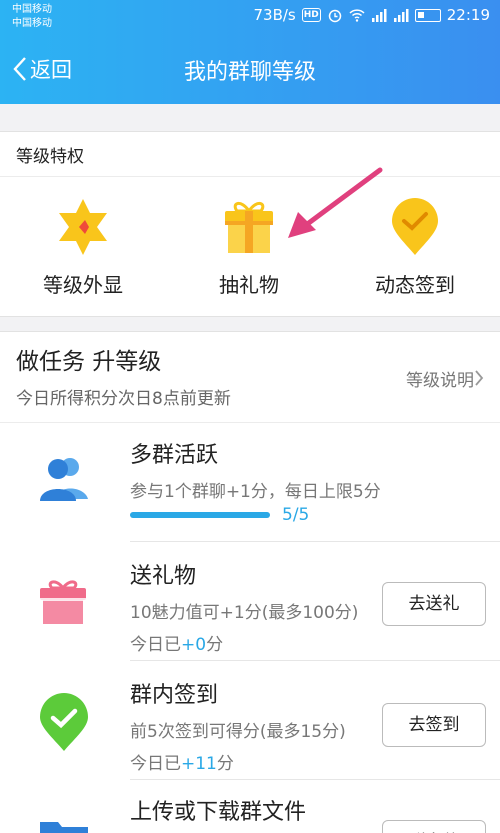 Image resolution: width=500 pixels, height=833 pixels. I want to click on progress-text: 5/5, so click(296, 515).